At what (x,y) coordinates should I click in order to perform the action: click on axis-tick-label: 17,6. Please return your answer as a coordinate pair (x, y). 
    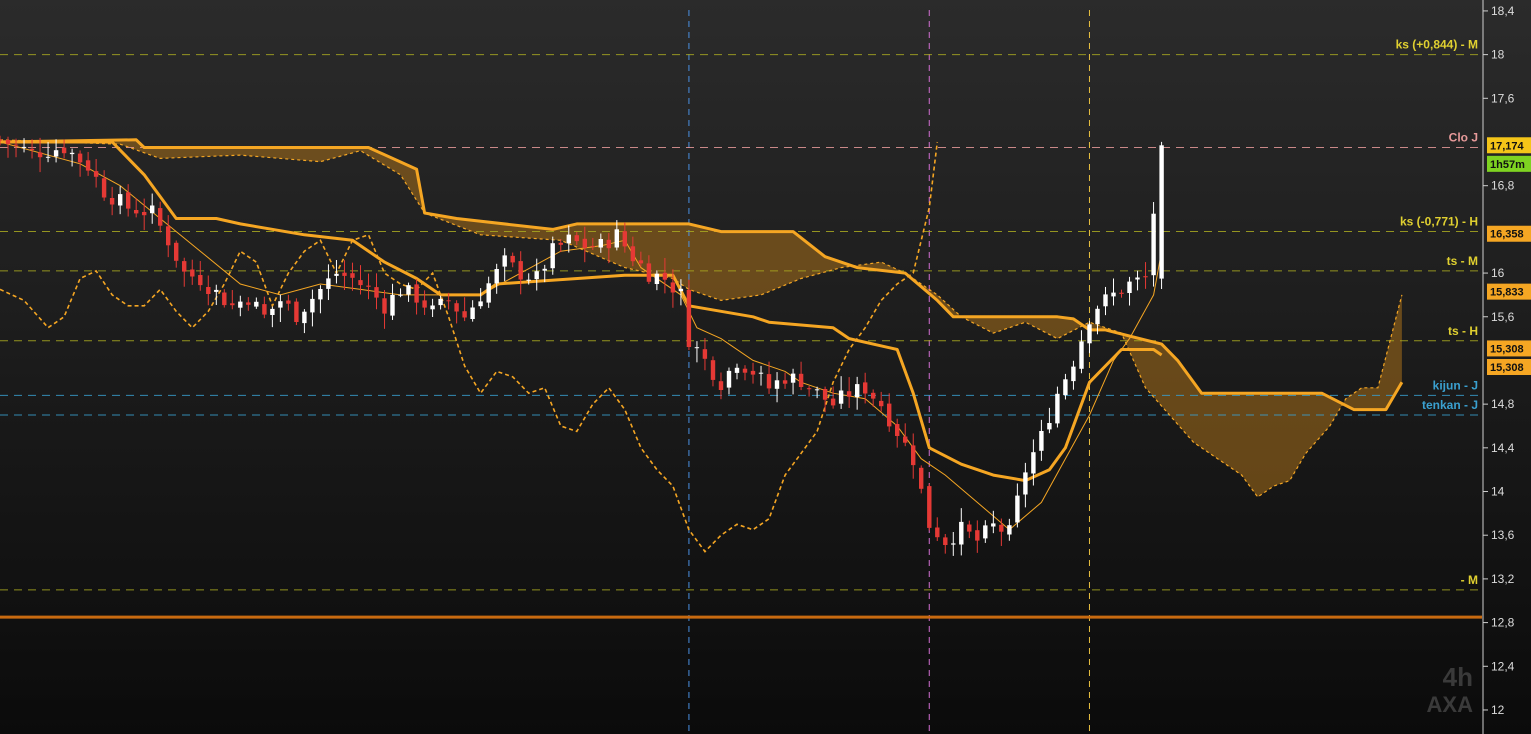
    Looking at the image, I should click on (1503, 98).